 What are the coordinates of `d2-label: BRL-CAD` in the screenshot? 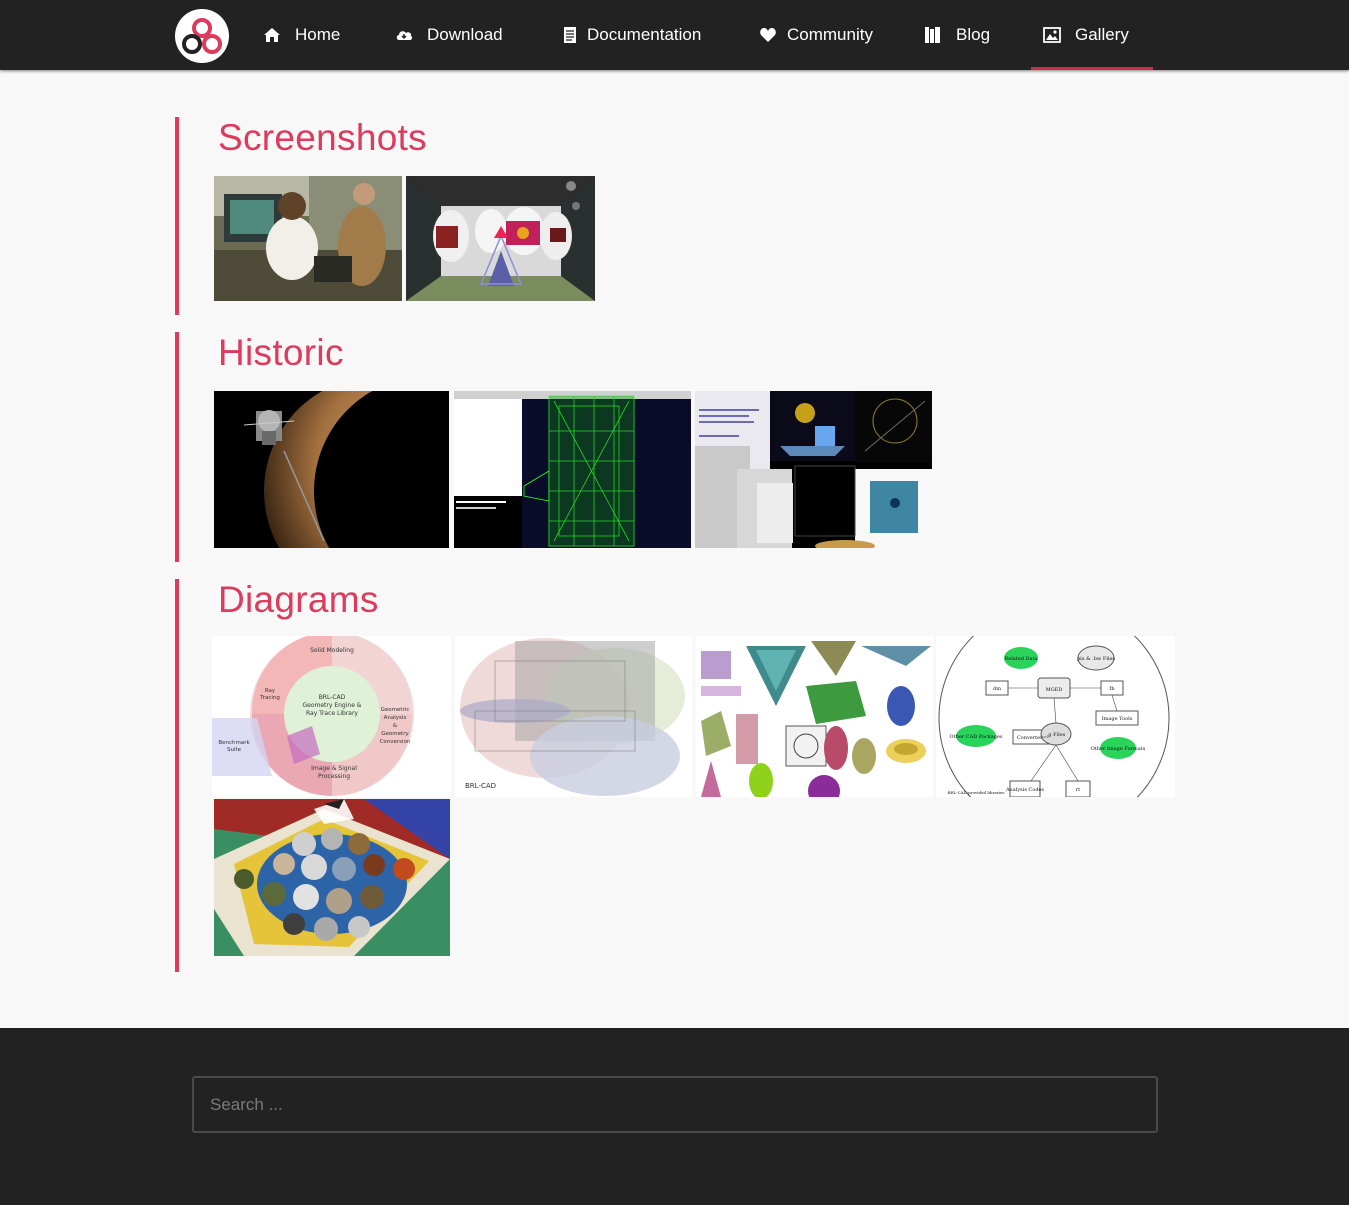 It's located at (480, 786).